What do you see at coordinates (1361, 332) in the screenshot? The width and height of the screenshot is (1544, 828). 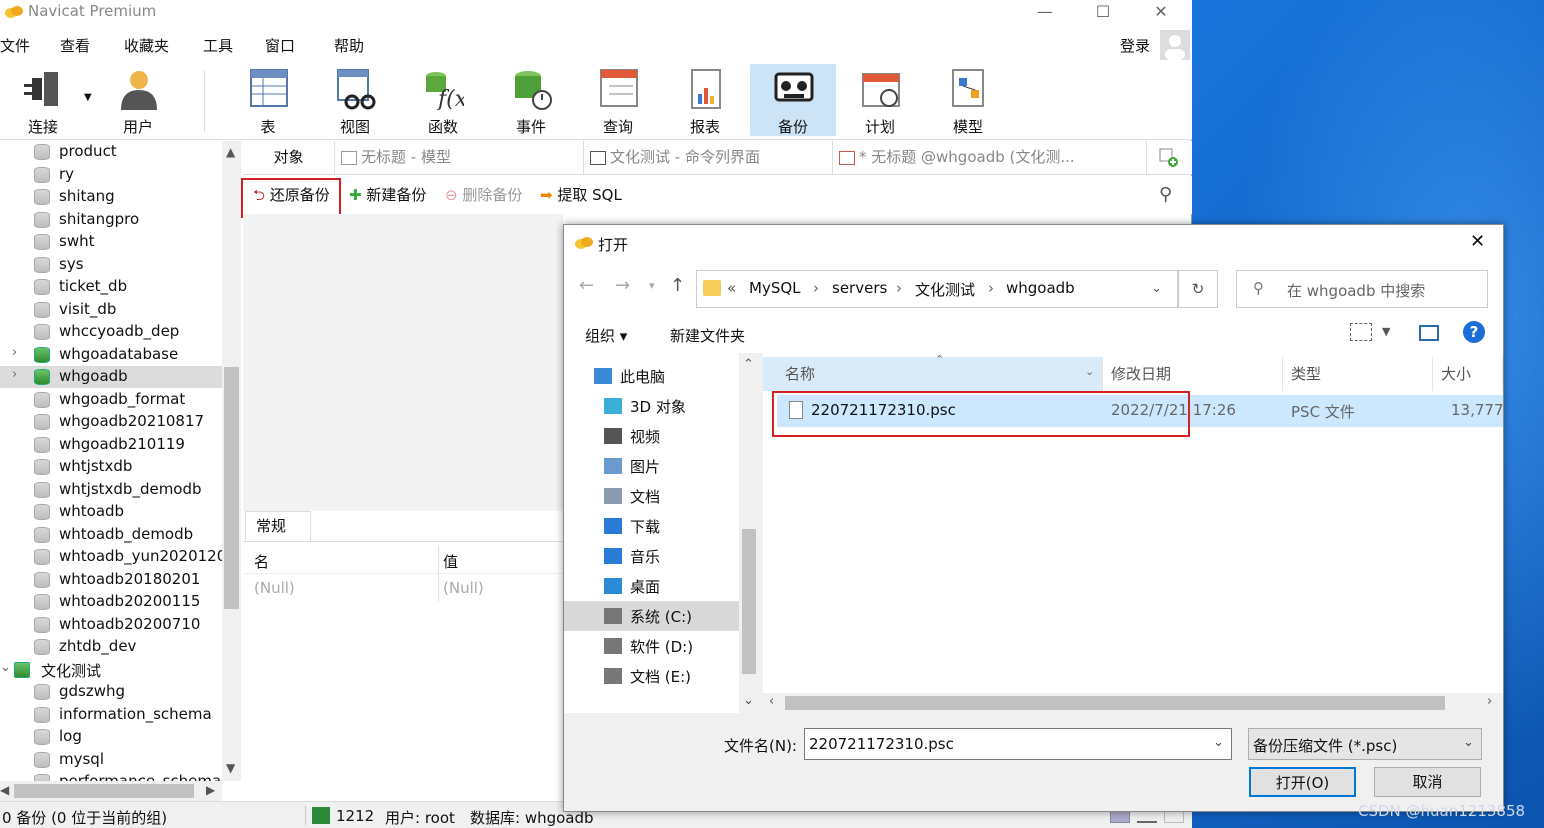 I see `view-options-icon` at bounding box center [1361, 332].